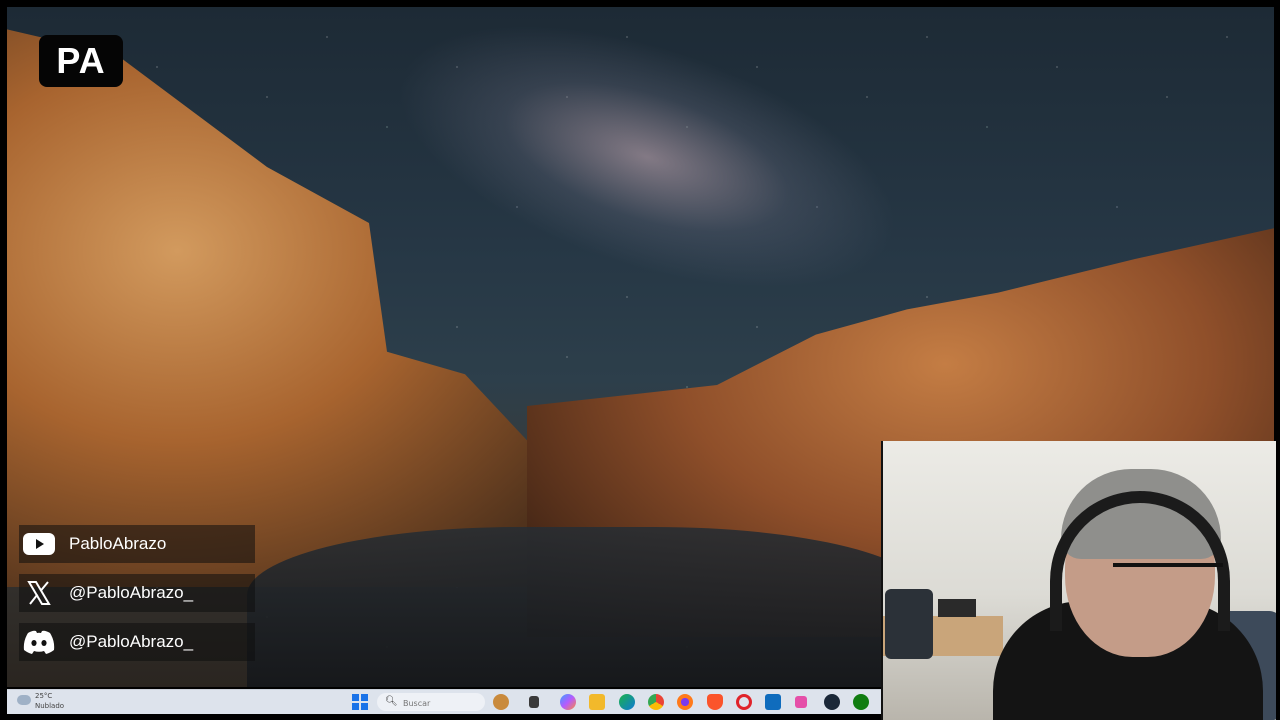  Describe the element at coordinates (391, 701) in the screenshot. I see `search-icon: 🔍︎` at that location.